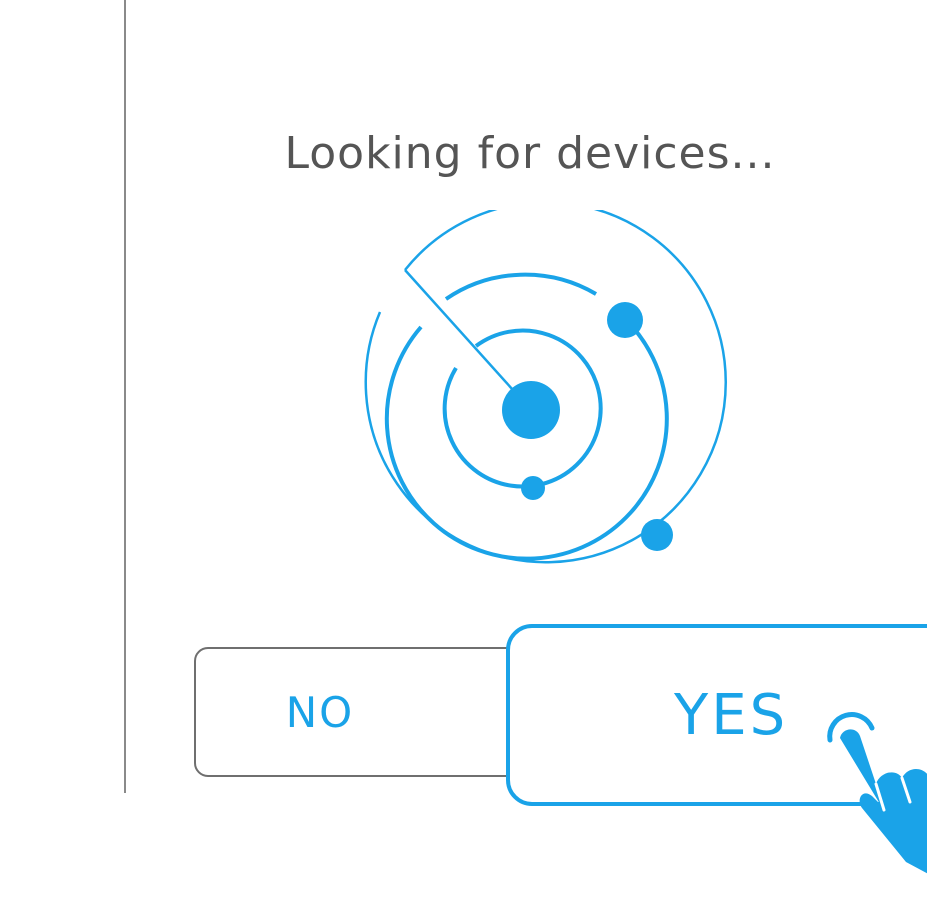  What do you see at coordinates (731, 715) in the screenshot?
I see `yes-button-label: YES` at bounding box center [731, 715].